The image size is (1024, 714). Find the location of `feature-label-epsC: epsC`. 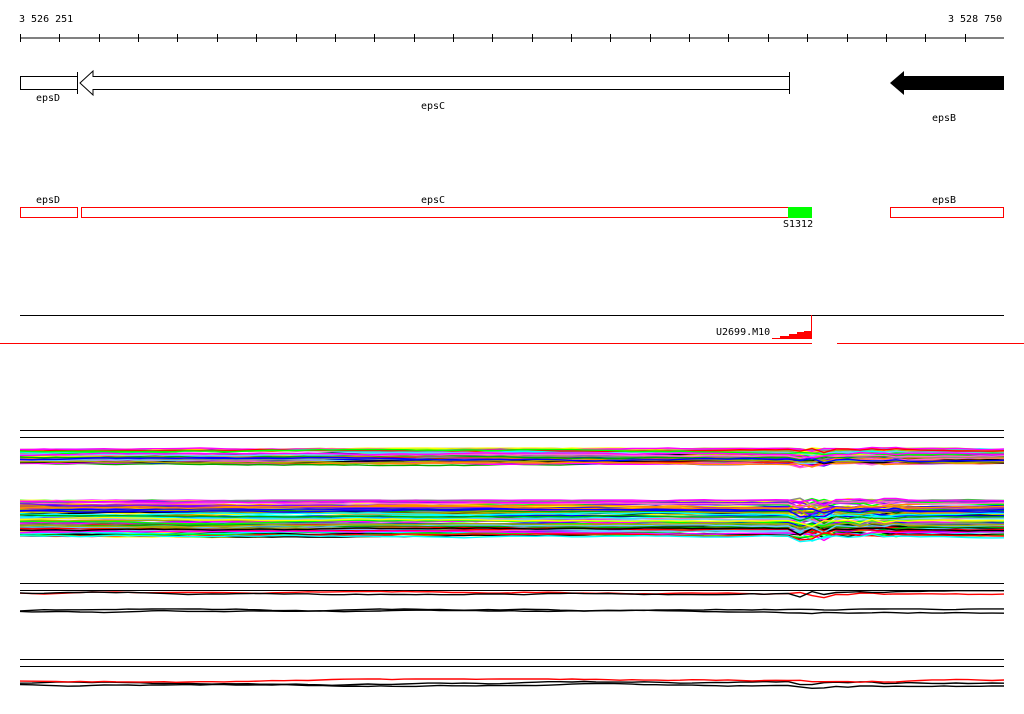

feature-label-epsC: epsC is located at coordinates (433, 200).